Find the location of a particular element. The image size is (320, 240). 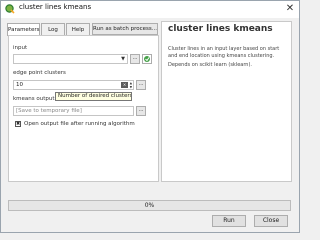

kmeans-output-field: [Save to temporary file] is located at coordinates (73, 111).